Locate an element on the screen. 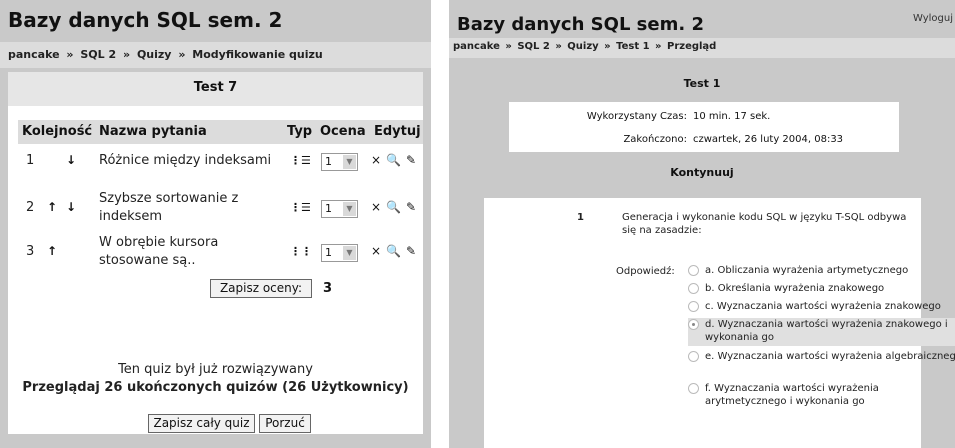 The width and height of the screenshot is (955, 448). finished-label: Zakończono: is located at coordinates (655, 139).